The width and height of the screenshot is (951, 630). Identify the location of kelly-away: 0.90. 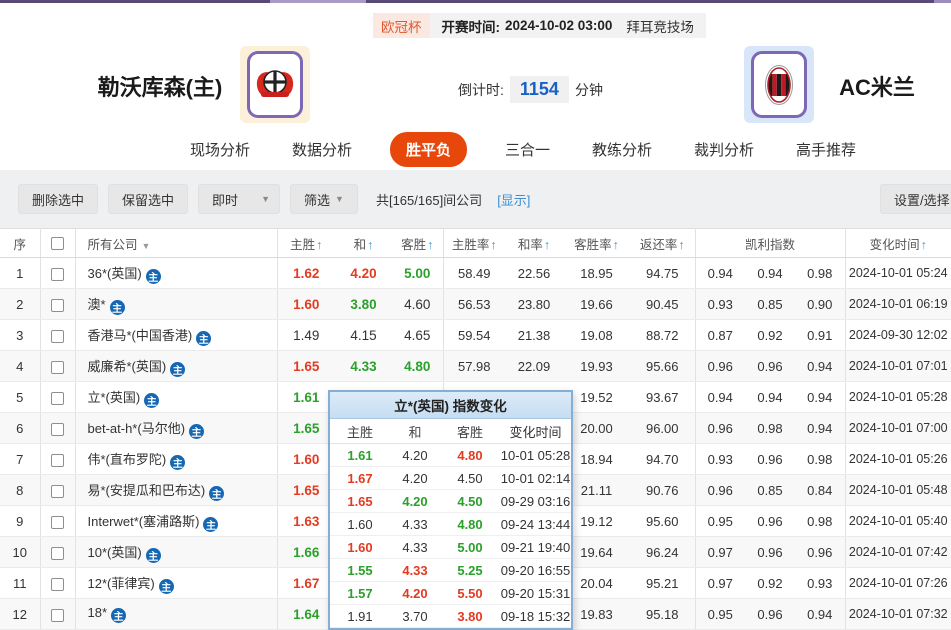
(820, 304).